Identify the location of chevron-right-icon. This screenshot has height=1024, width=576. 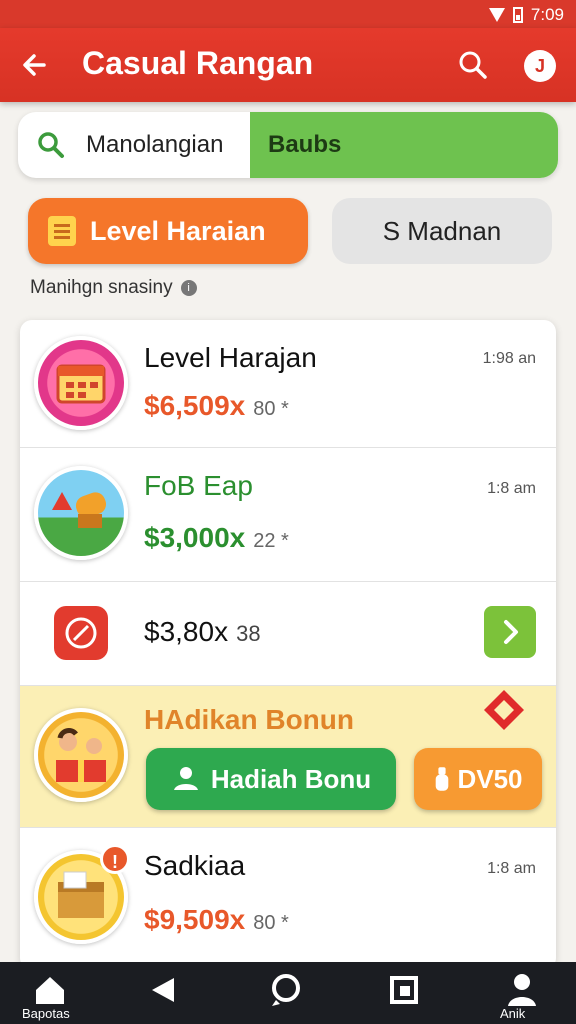
(511, 632).